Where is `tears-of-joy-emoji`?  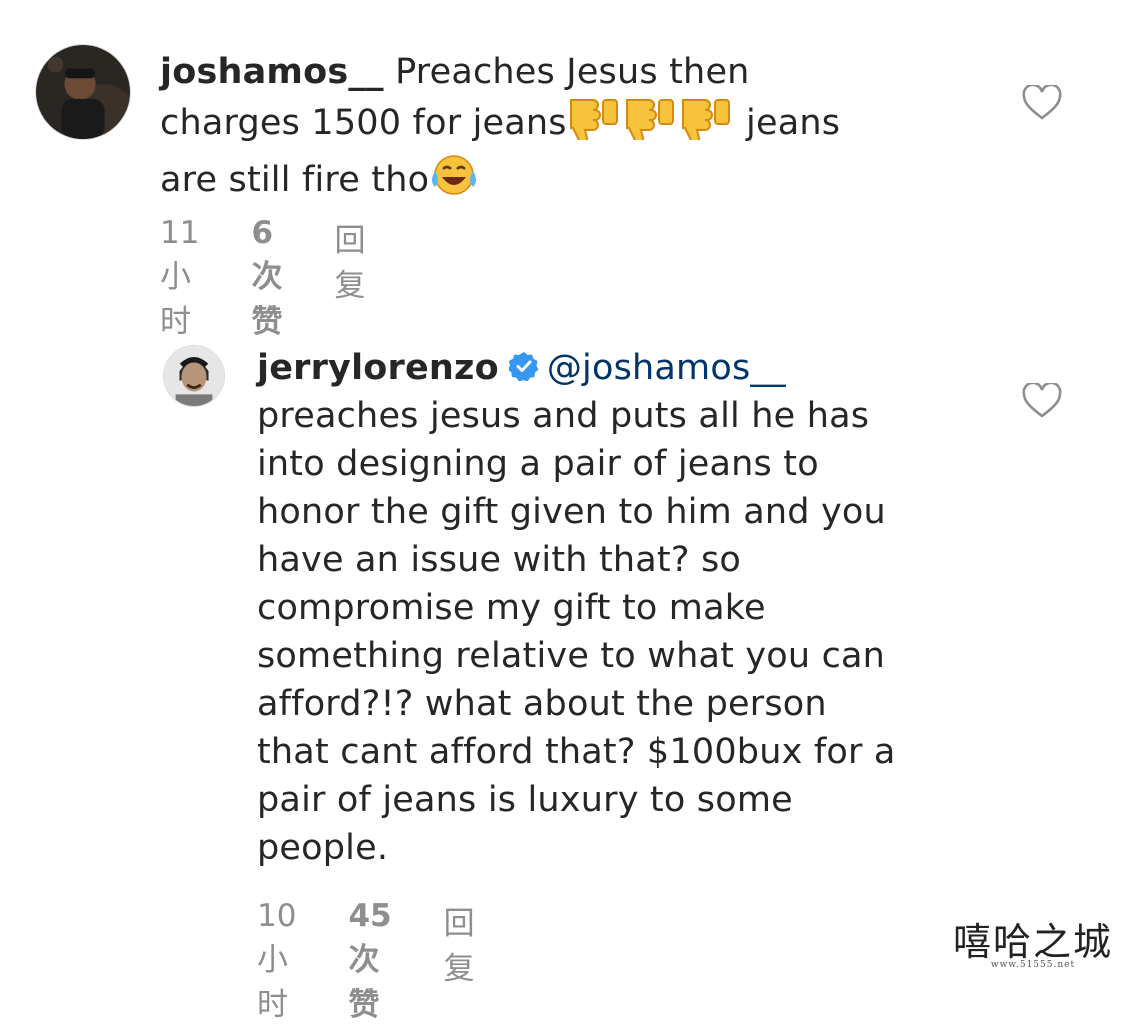
tears-of-joy-emoji is located at coordinates (454, 181).